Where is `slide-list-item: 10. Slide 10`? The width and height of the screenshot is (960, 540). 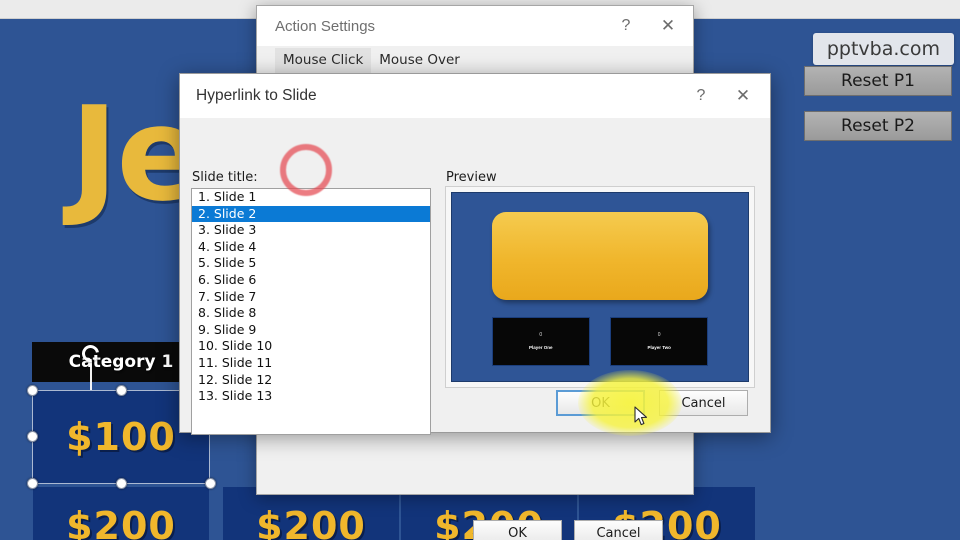 slide-list-item: 10. Slide 10 is located at coordinates (311, 346).